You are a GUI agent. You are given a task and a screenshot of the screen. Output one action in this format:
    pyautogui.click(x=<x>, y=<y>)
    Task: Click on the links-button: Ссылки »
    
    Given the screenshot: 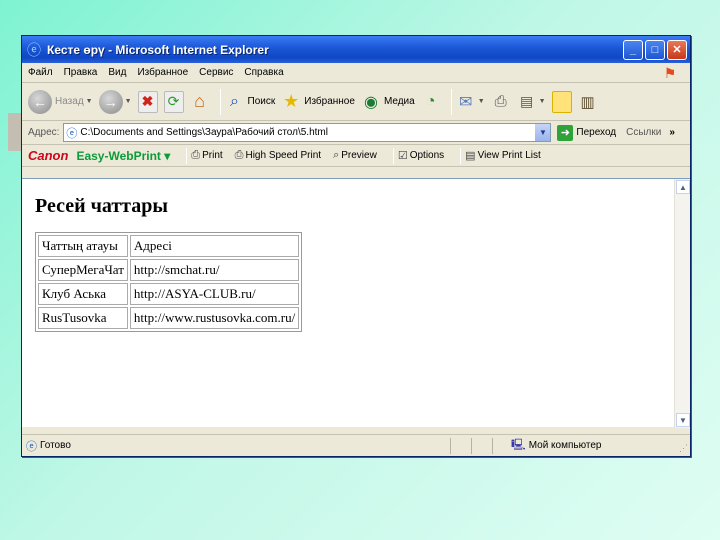 What is the action you would take?
    pyautogui.click(x=650, y=132)
    